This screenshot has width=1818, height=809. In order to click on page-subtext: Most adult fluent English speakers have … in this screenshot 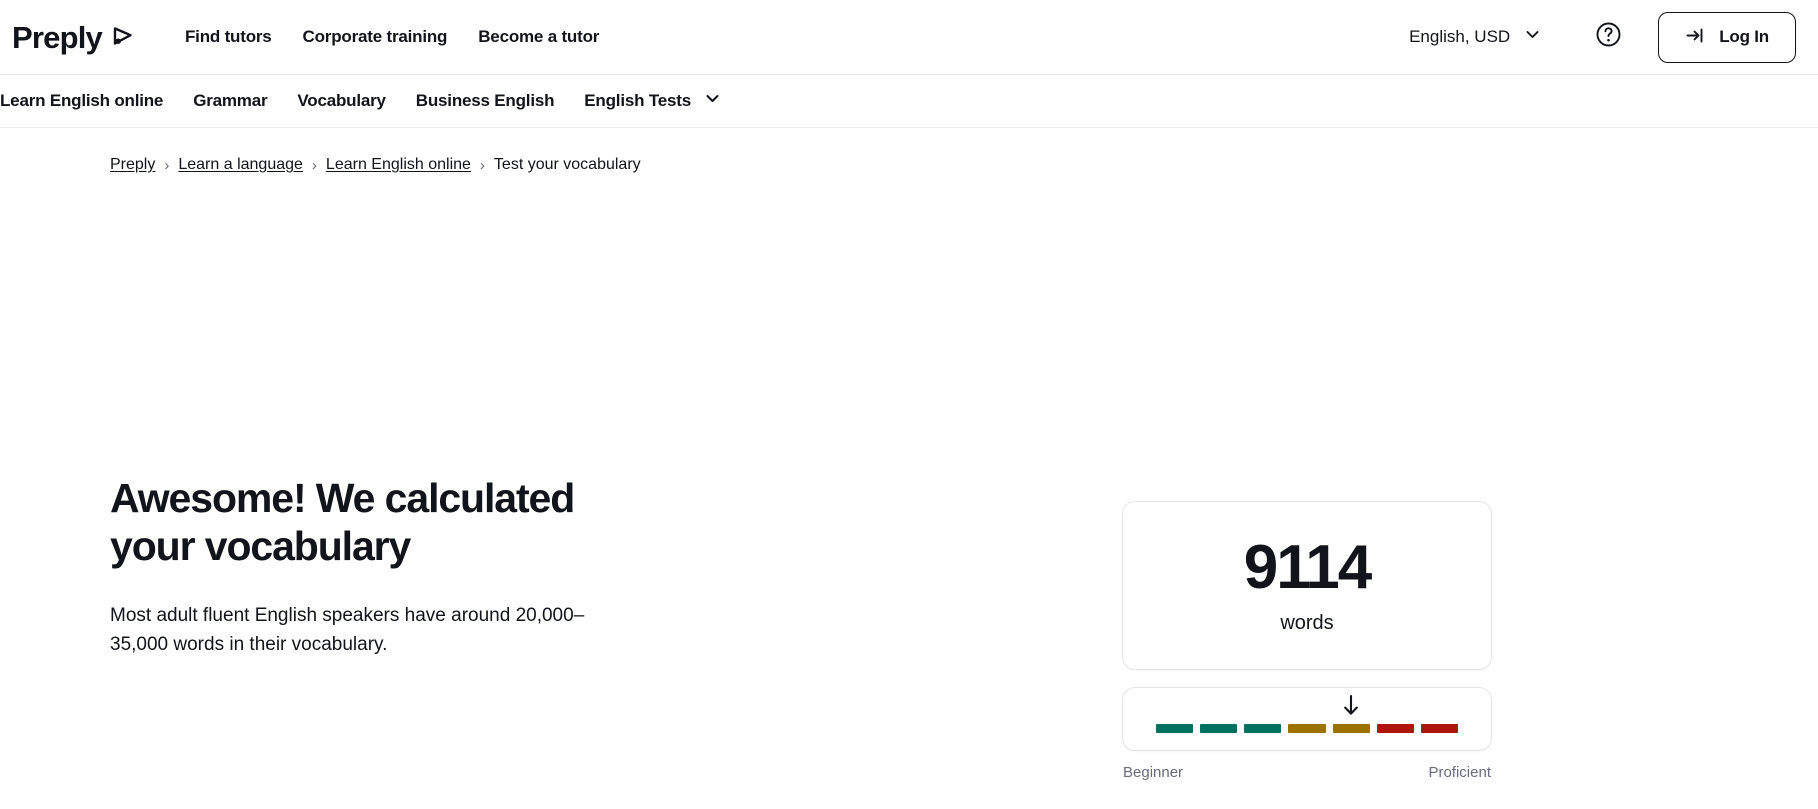, I will do `click(347, 630)`.